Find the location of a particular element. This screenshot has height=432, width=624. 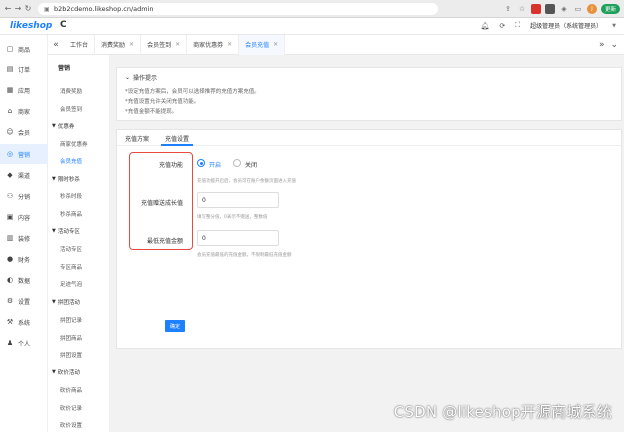

submenu-item-member-signin: 会员签到 is located at coordinates (71, 109).